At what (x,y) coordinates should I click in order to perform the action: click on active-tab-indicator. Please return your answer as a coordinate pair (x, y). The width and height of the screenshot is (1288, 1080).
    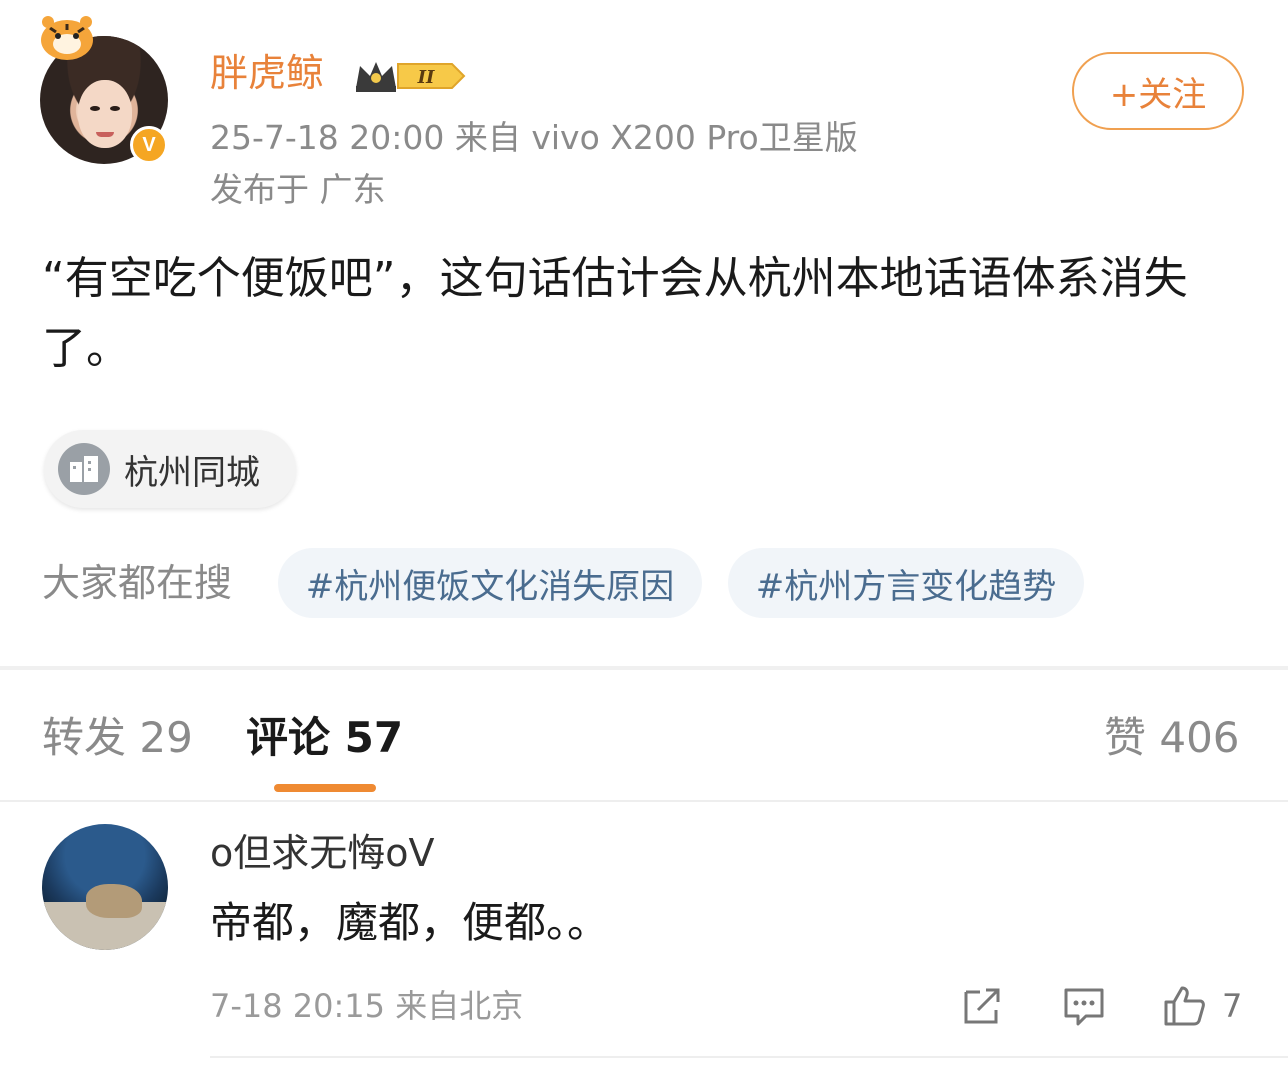
    Looking at the image, I should click on (325, 788).